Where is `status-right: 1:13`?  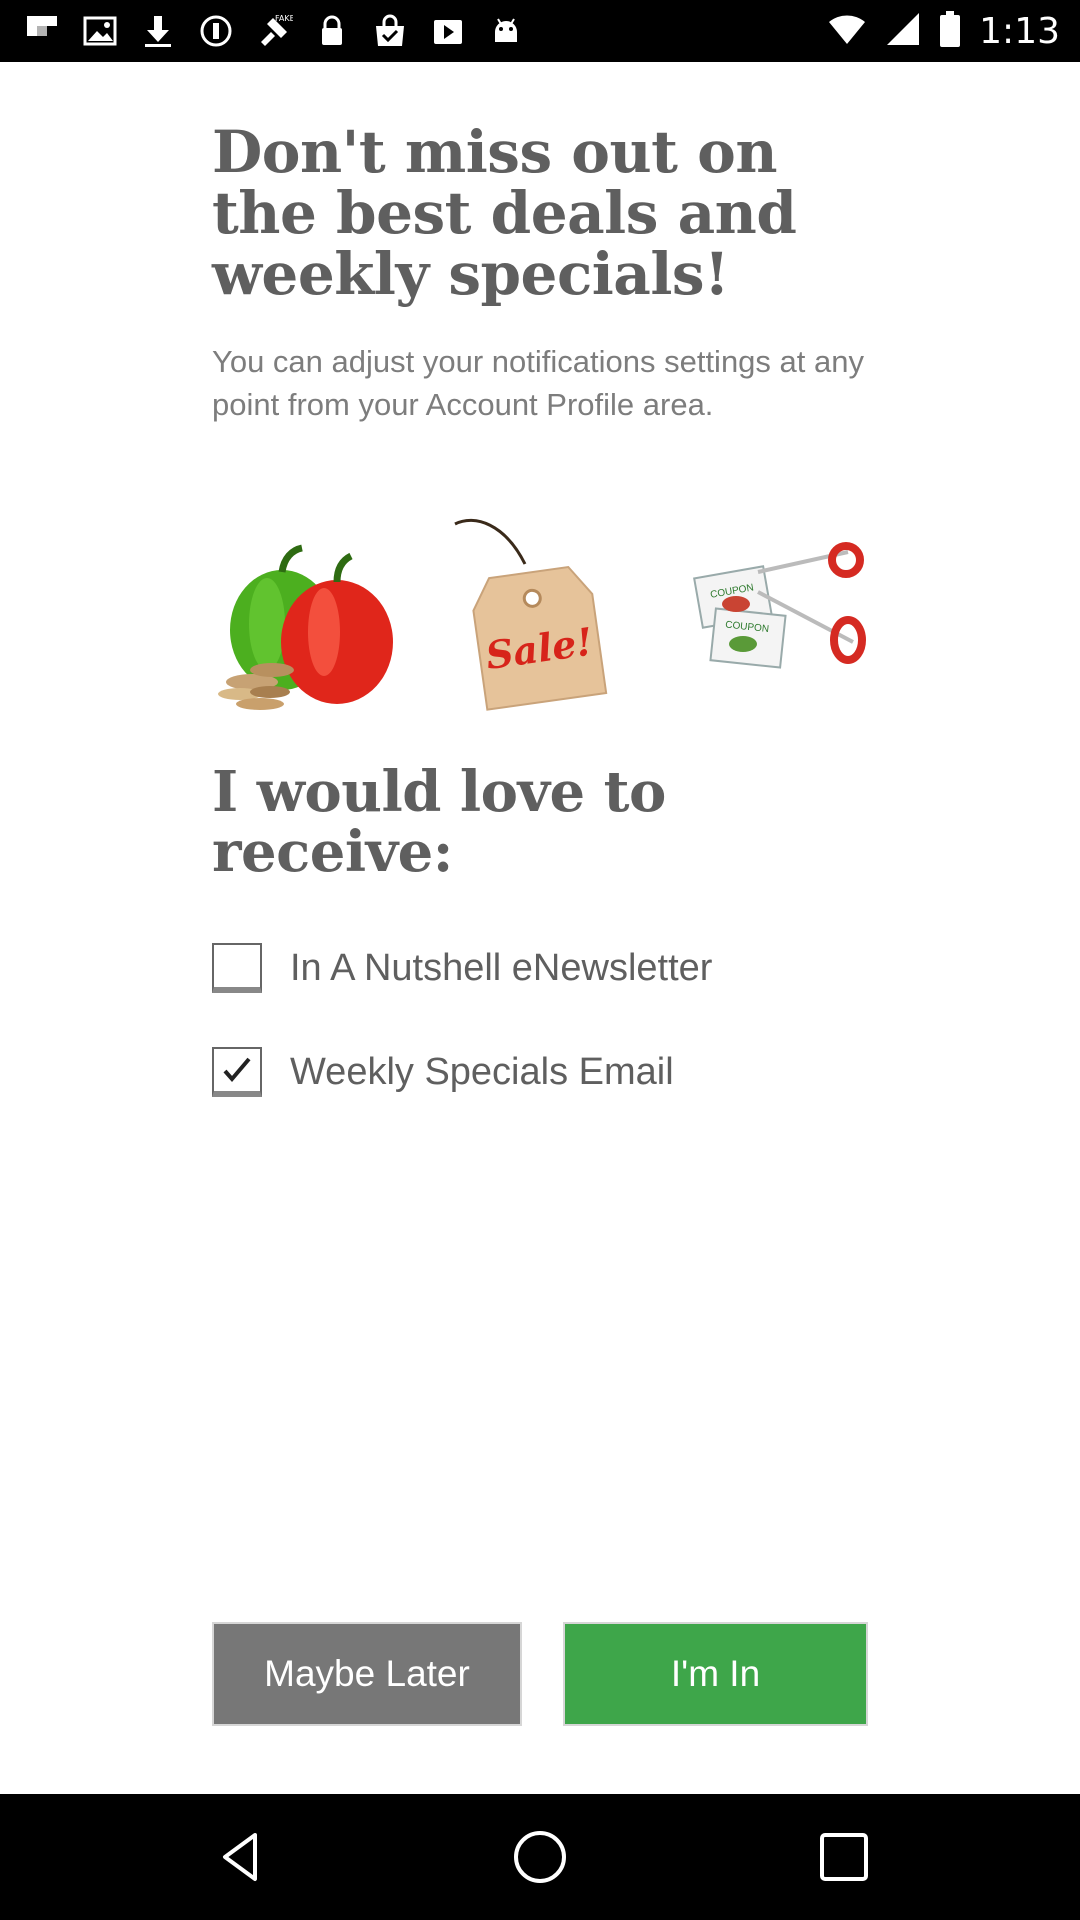
status-right: 1:13 is located at coordinates (943, 31).